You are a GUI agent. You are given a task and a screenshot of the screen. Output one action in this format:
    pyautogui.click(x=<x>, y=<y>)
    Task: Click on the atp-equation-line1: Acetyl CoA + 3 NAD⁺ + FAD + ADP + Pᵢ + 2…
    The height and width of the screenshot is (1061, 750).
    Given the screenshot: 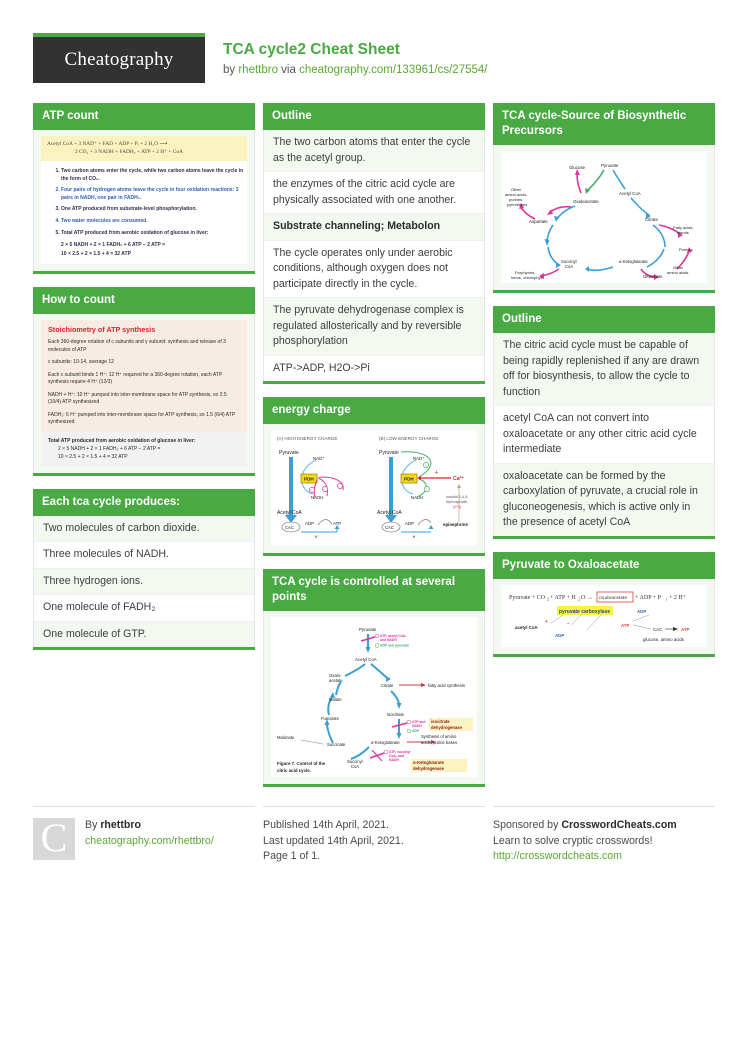 What is the action you would take?
    pyautogui.click(x=107, y=144)
    